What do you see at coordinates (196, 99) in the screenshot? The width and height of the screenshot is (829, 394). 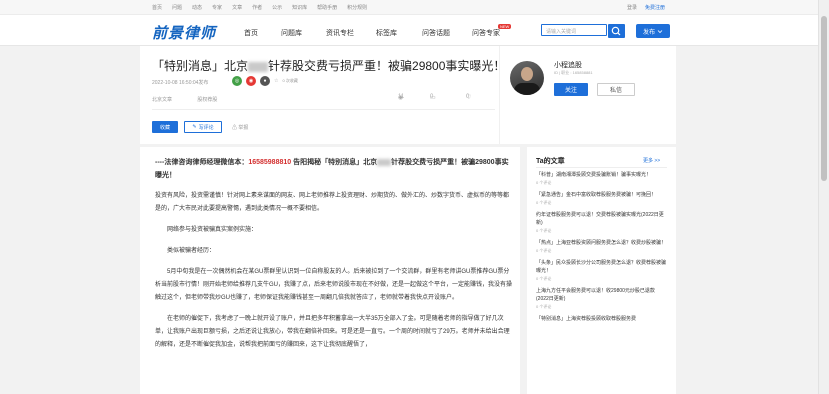 I see `tag-list: 北京文章 股权荐股` at bounding box center [196, 99].